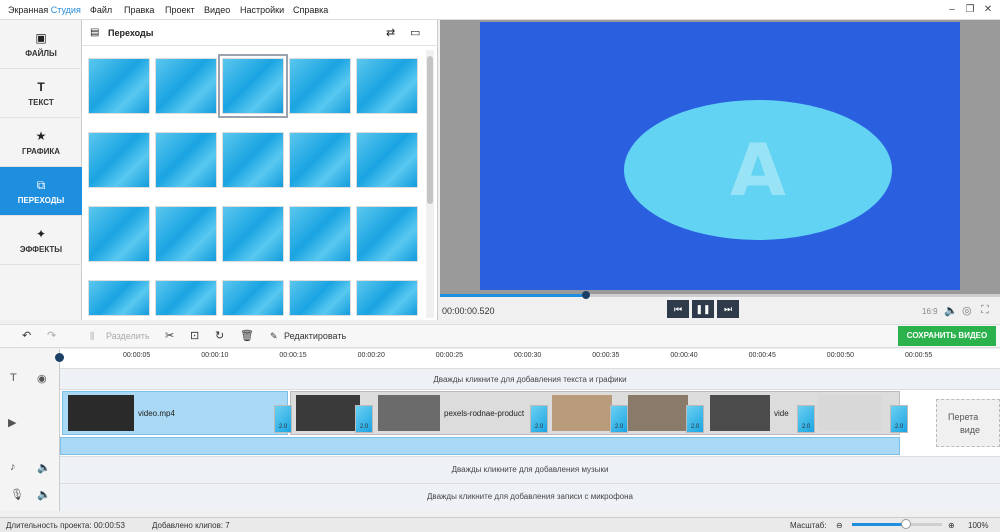 Image resolution: width=1000 pixels, height=532 pixels. Describe the element at coordinates (26, 335) in the screenshot. I see `undo-icon: ↶` at that location.